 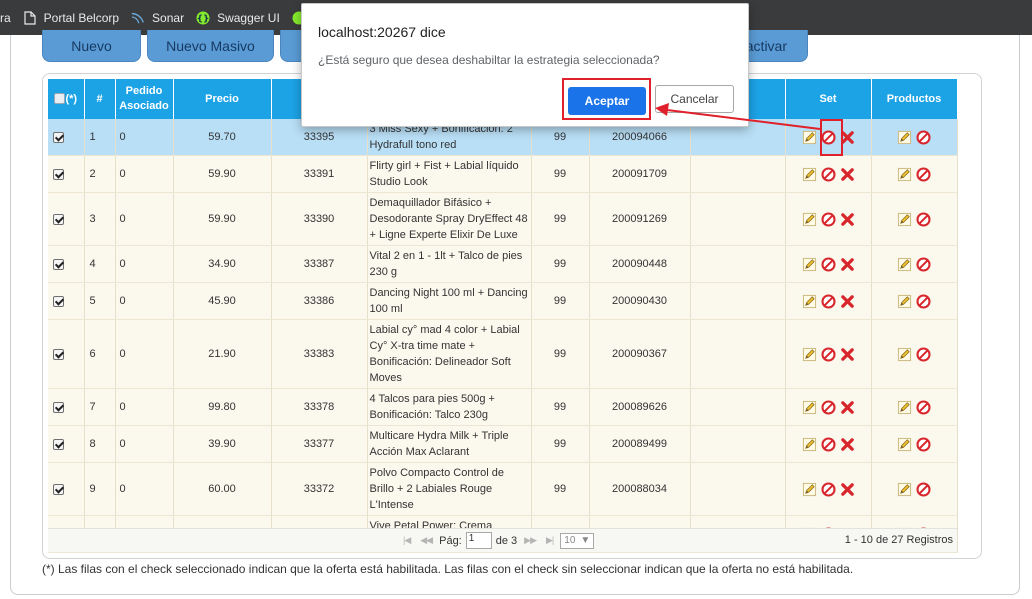 What do you see at coordinates (694, 99) in the screenshot?
I see `cancelar-button: Cancelar` at bounding box center [694, 99].